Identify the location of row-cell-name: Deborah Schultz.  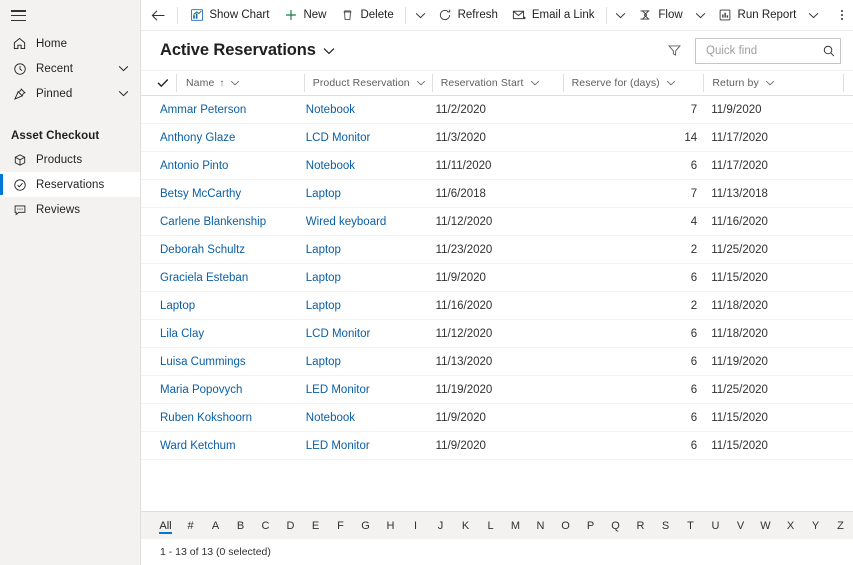
(233, 250).